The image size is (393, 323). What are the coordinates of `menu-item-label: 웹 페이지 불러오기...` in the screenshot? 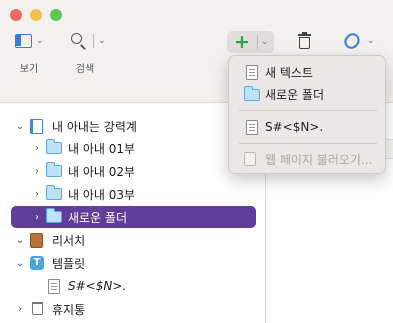 It's located at (319, 159).